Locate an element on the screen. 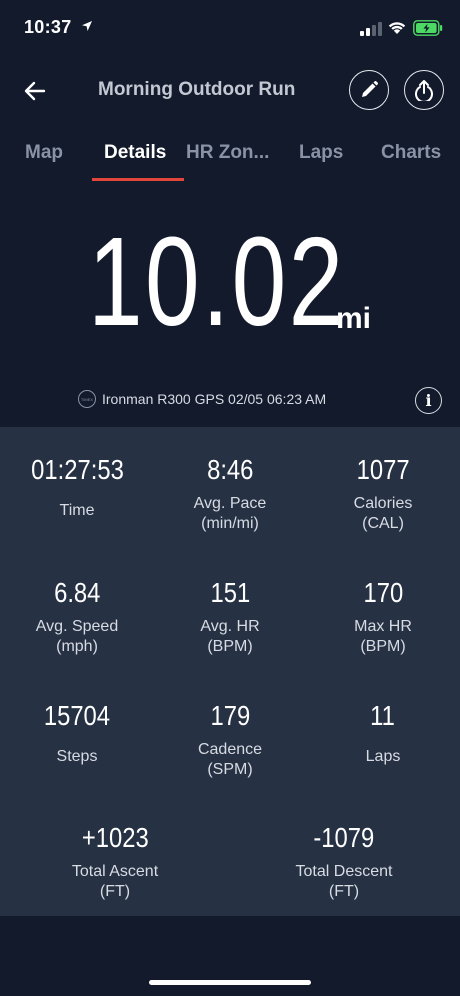 This screenshot has height=996, width=460. tab-laps: Laps is located at coordinates (321, 153).